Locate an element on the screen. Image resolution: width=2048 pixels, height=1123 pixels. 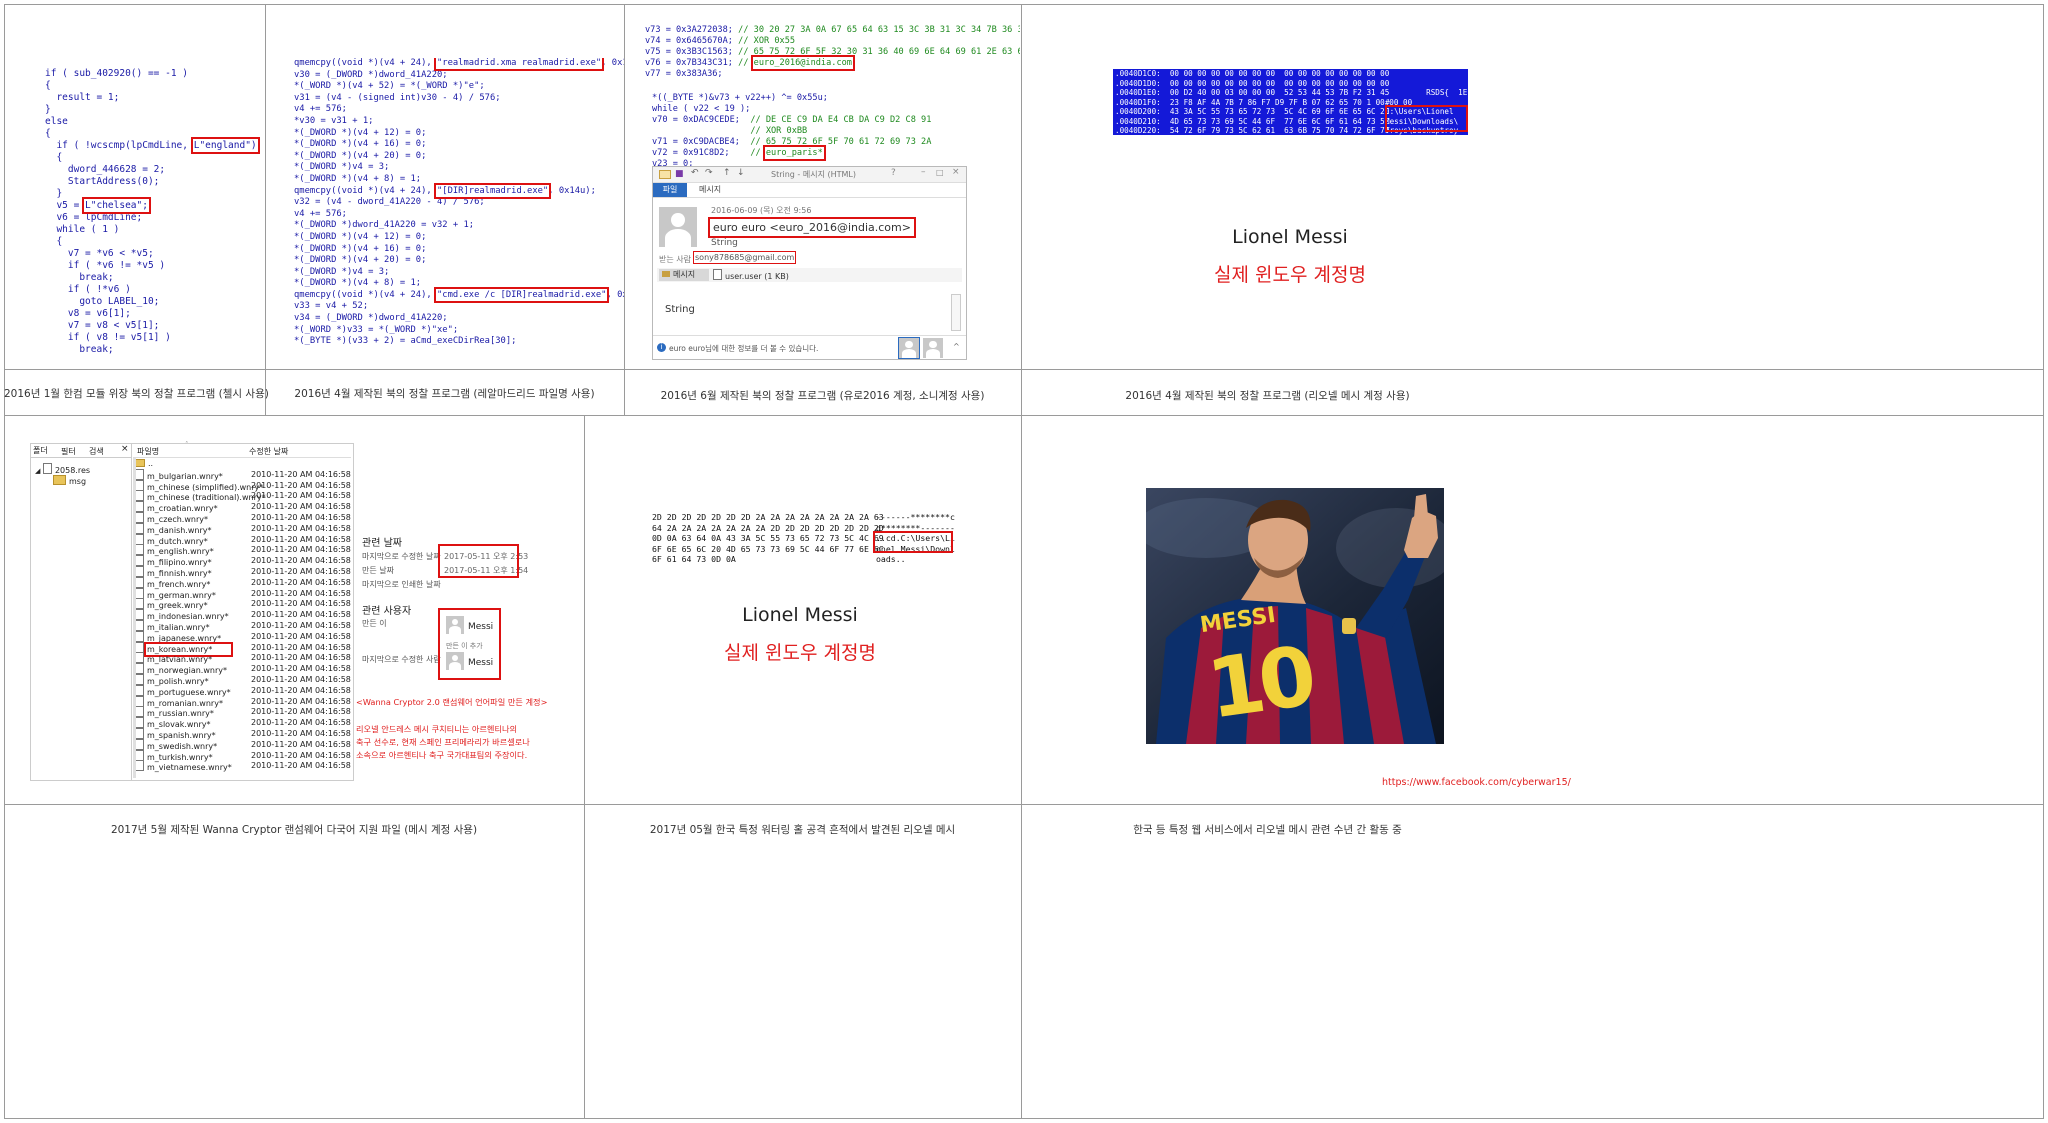
file-row: m_german.wnry* 2010-11-20 AM 04:16:58 is located at coordinates (243, 593).